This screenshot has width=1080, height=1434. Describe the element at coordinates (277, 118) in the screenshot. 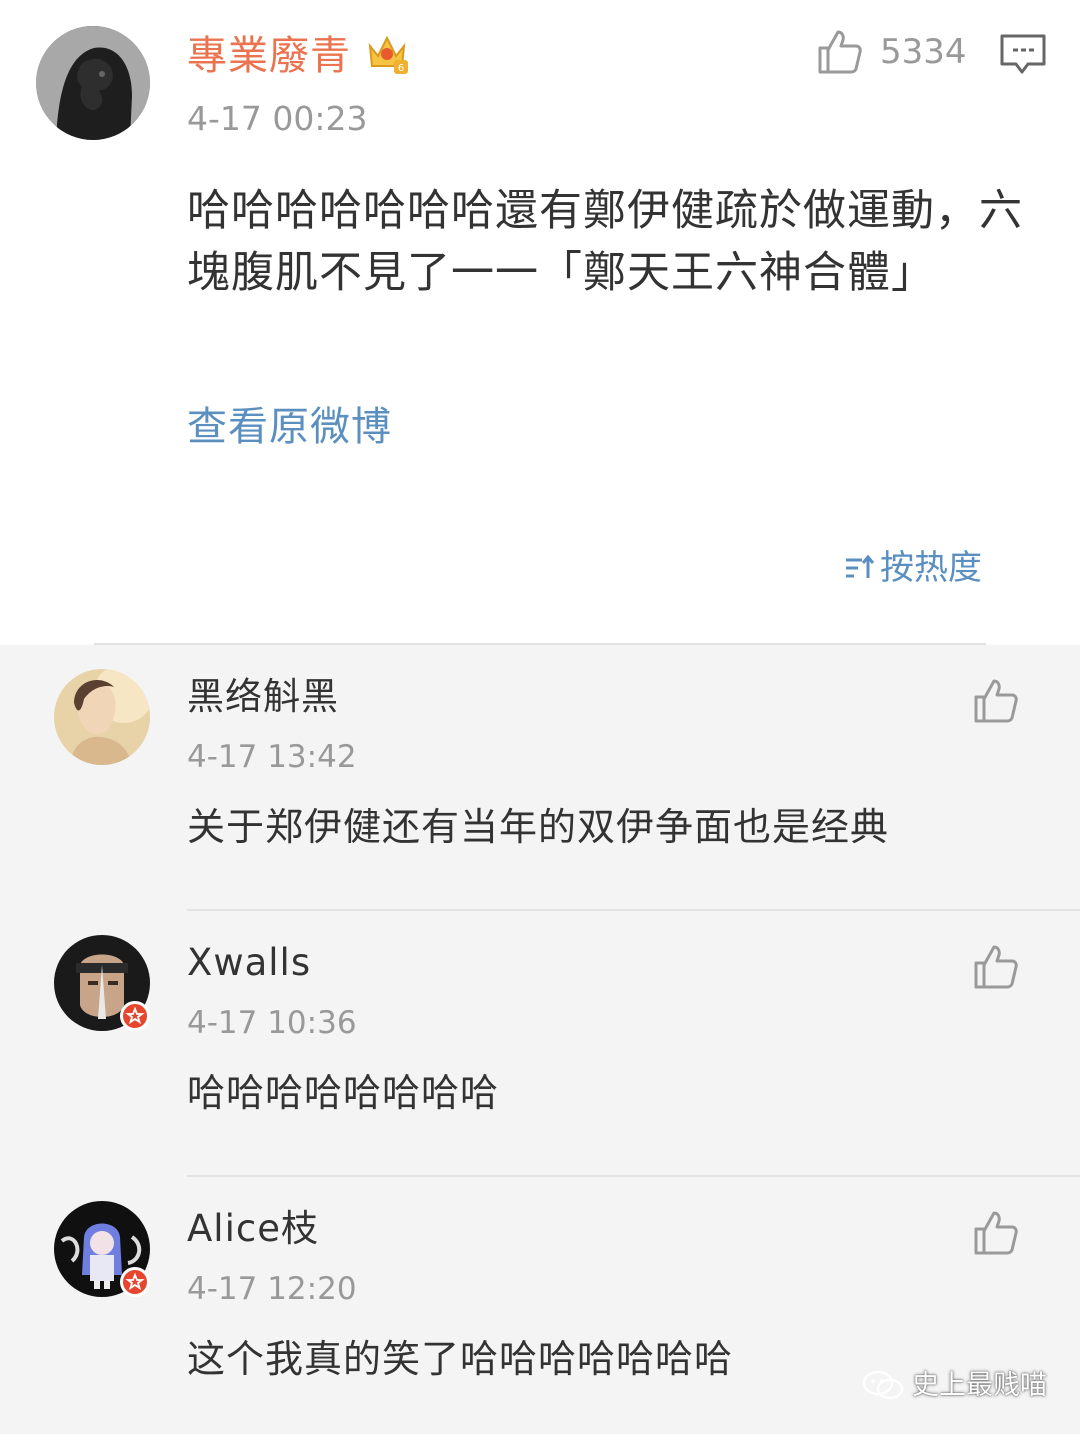

I see `post-time: 4-17 00:23` at that location.